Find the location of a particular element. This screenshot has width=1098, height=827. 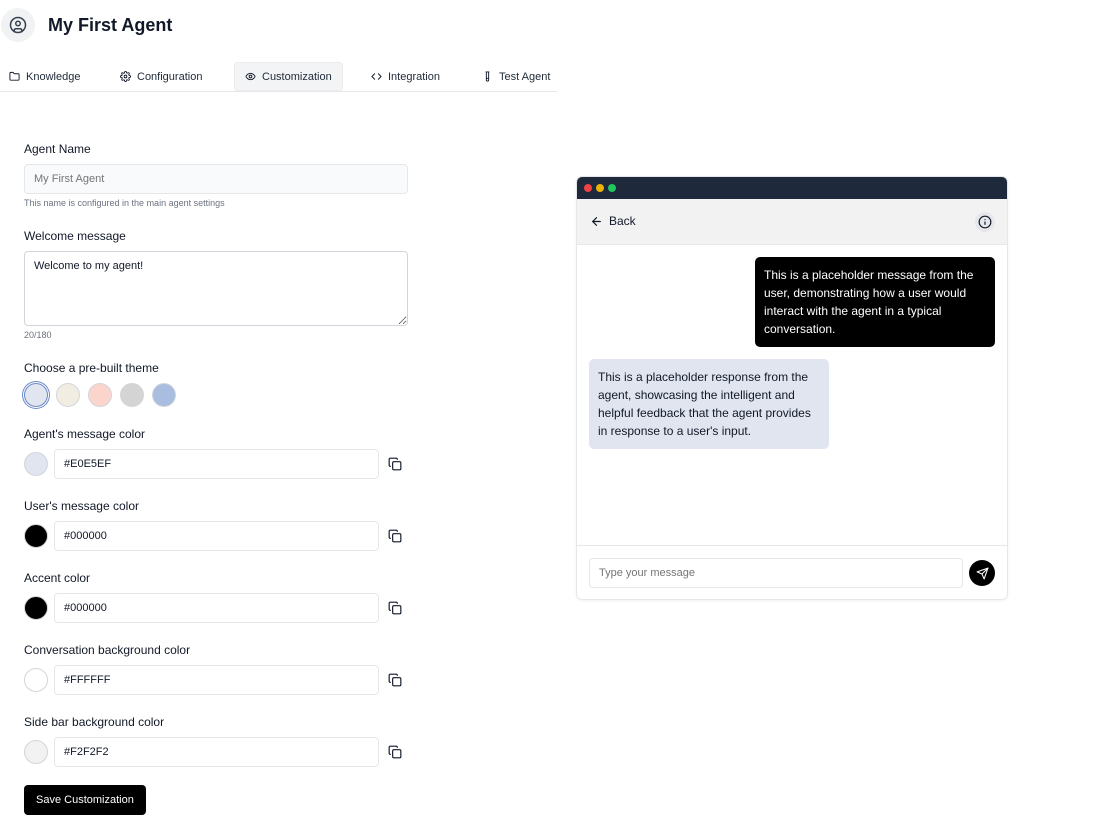

conversation-bg-input is located at coordinates (216, 680).